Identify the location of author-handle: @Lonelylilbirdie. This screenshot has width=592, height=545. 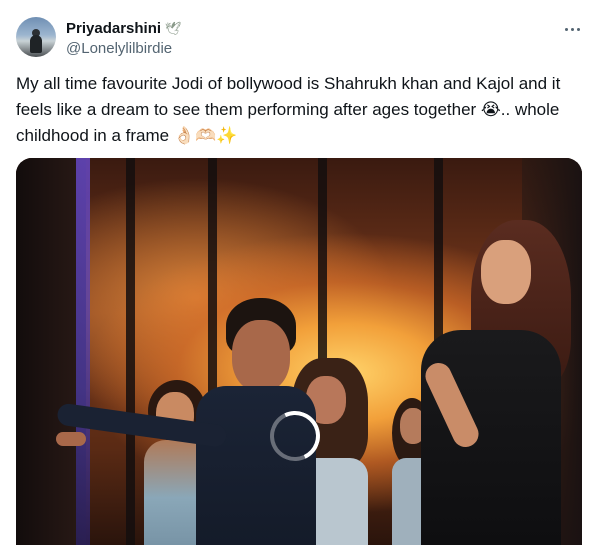
(119, 49).